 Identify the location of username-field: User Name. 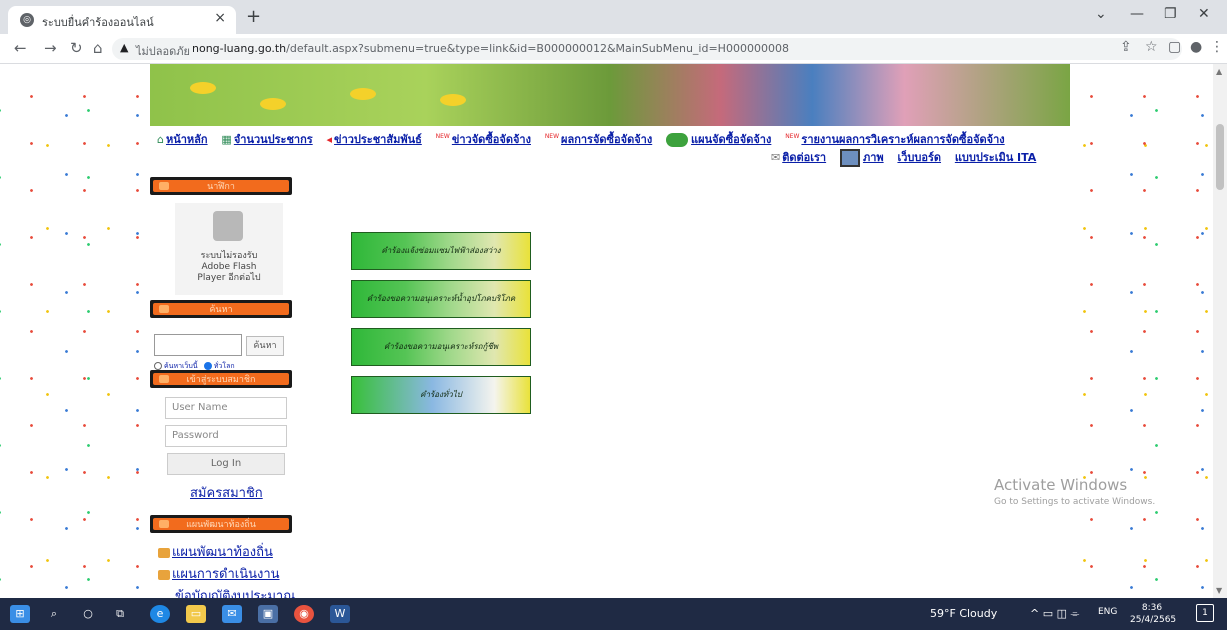
(226, 408).